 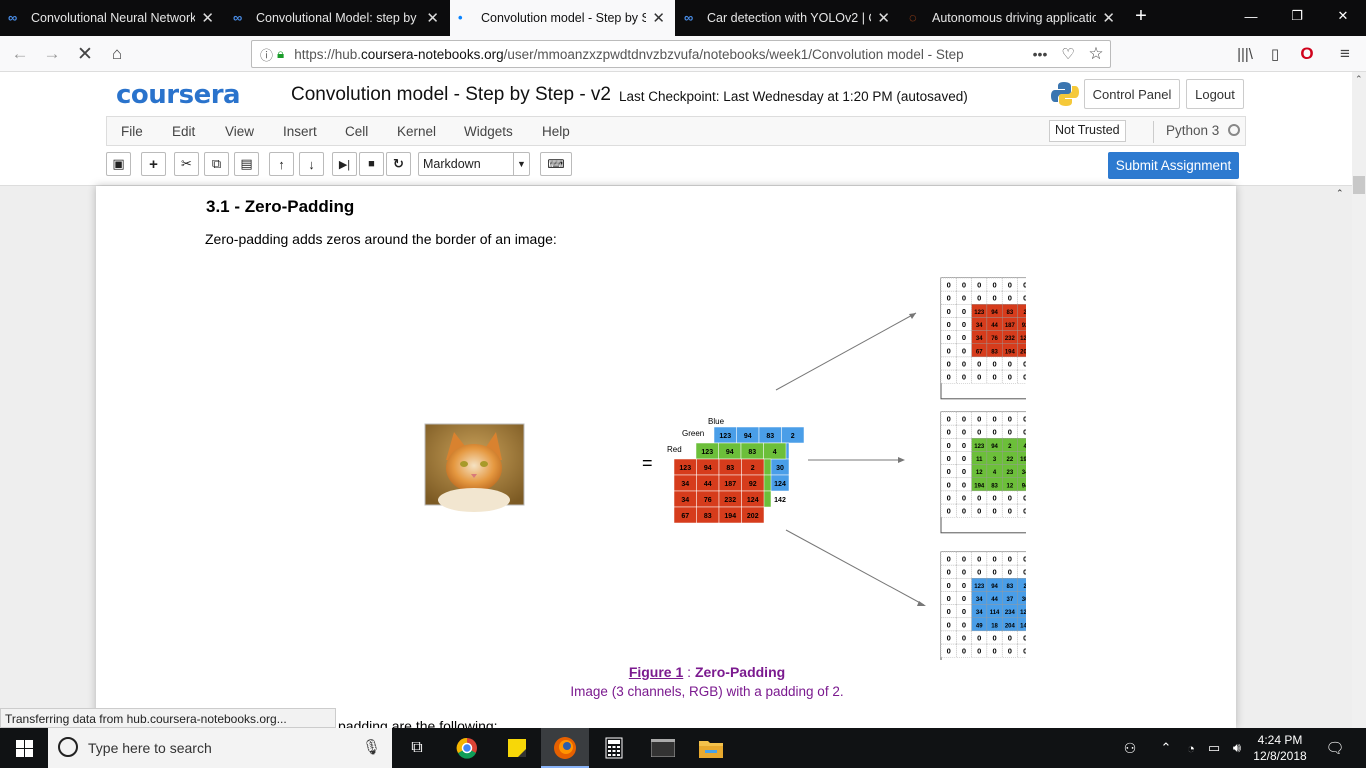 I want to click on copy-icon: ⧉, so click(x=216, y=164).